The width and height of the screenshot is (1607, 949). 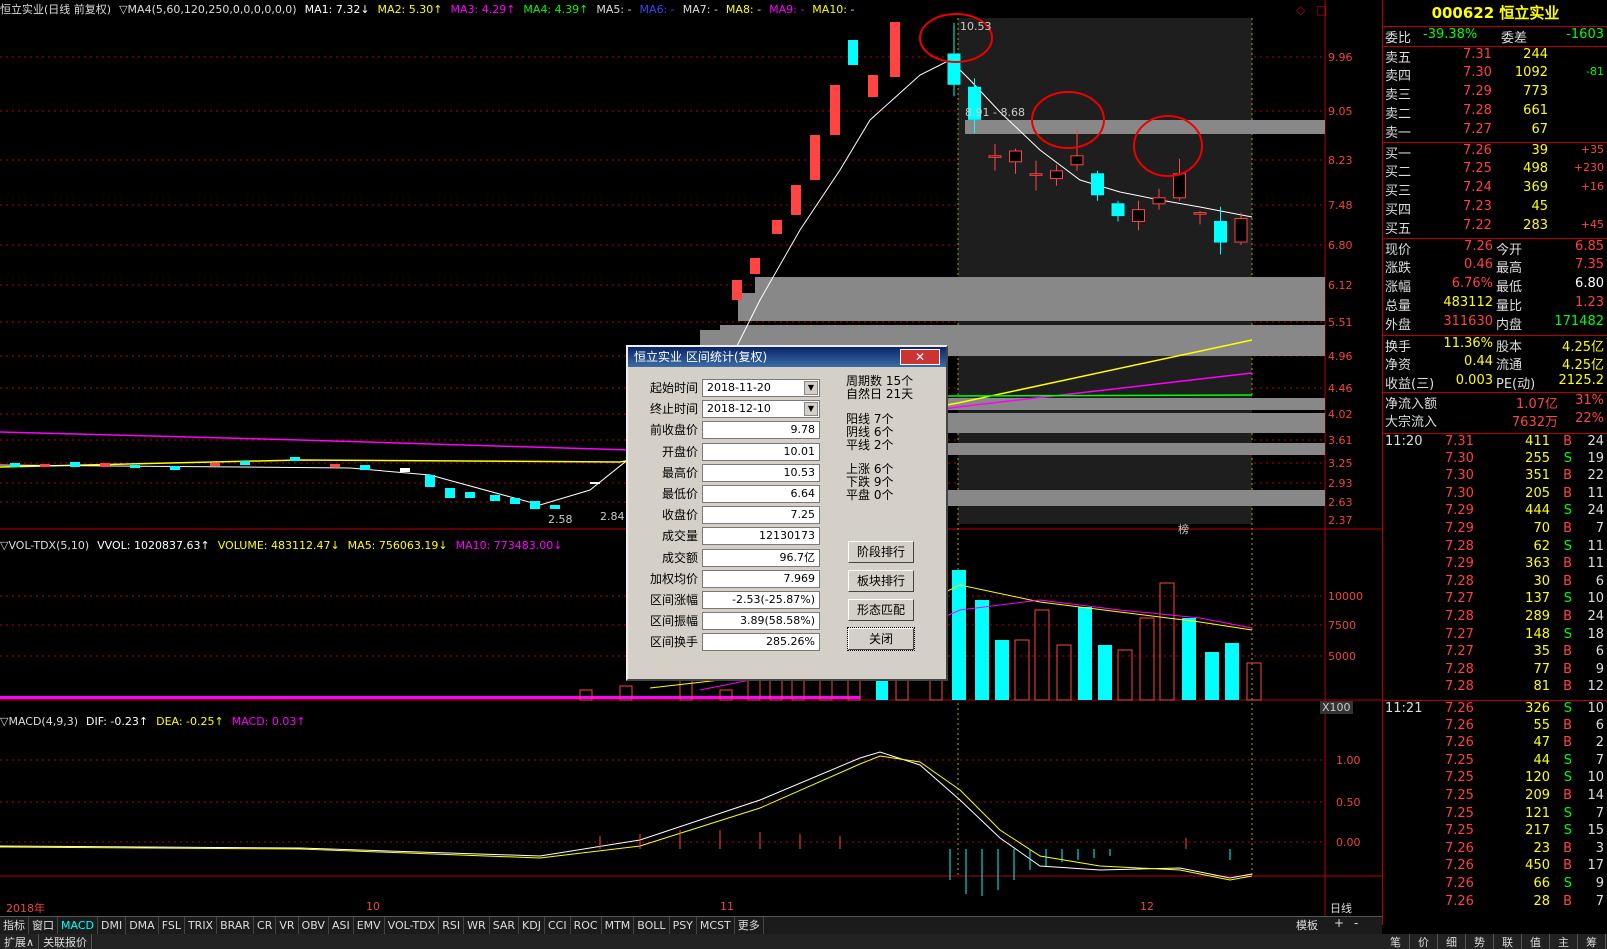 I want to click on field-value: 6.64, so click(x=761, y=494).